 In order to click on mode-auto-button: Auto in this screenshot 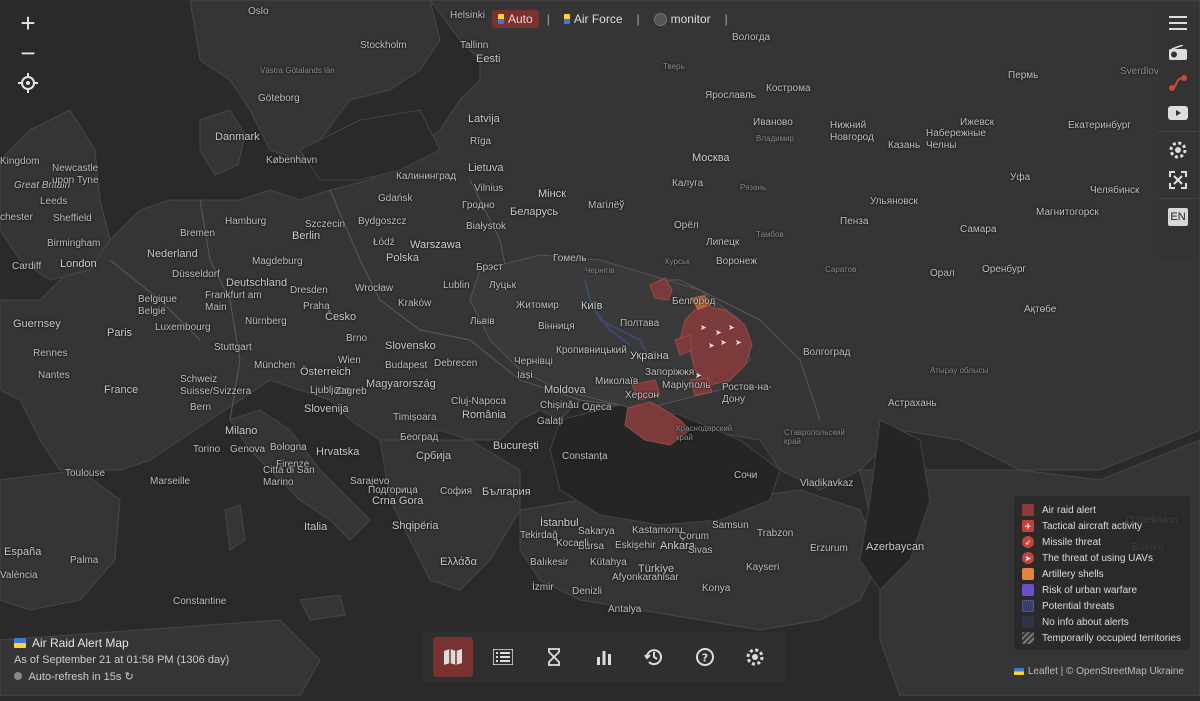, I will do `click(515, 19)`.